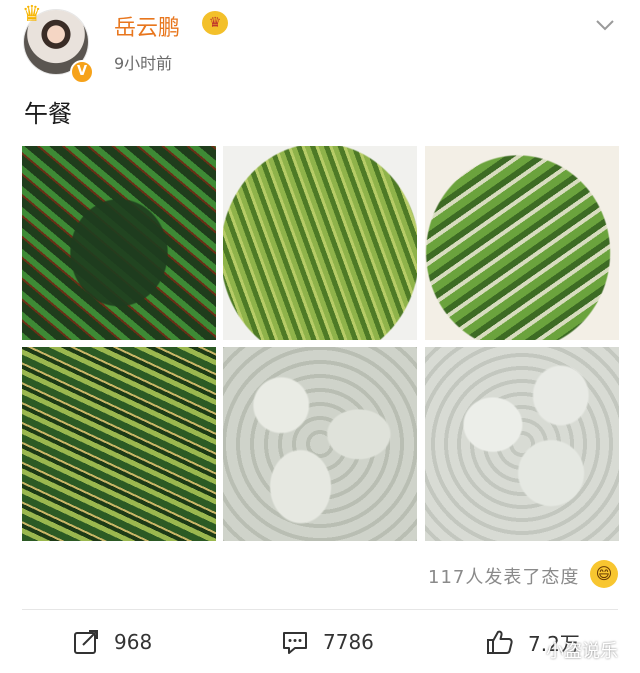 The height and width of the screenshot is (673, 640). Describe the element at coordinates (119, 243) in the screenshot. I see `photo-stir-fried-greens` at that location.